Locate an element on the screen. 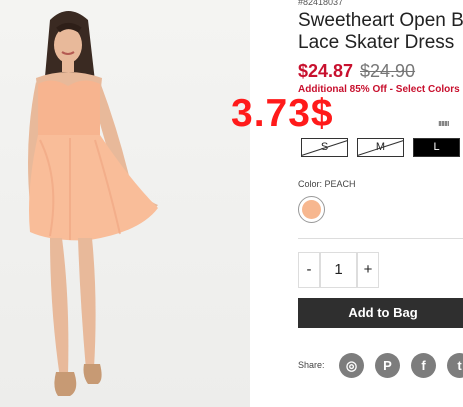  twitter-icon: t is located at coordinates (455, 365).